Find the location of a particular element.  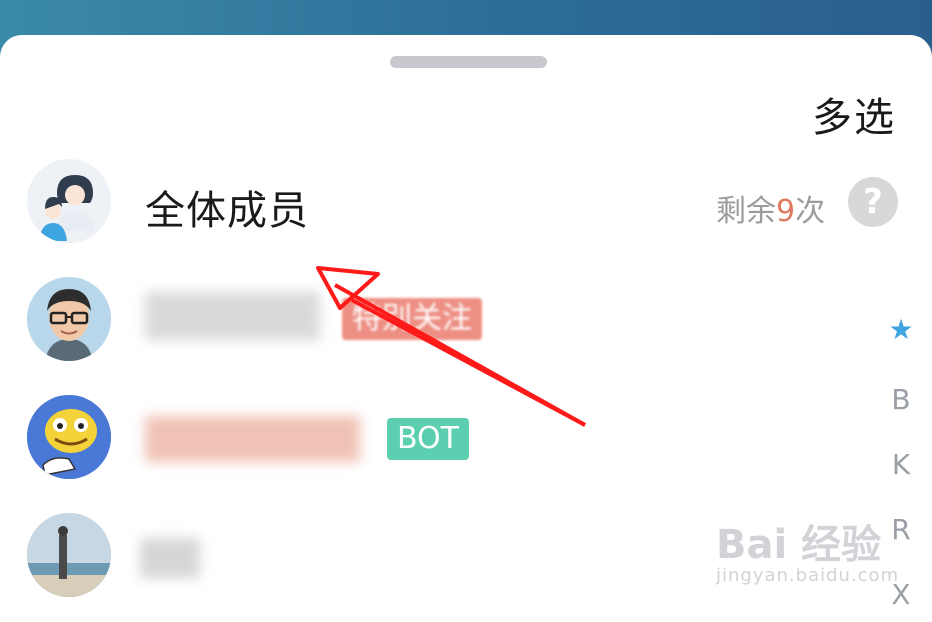

group-people-icon is located at coordinates (69, 201).